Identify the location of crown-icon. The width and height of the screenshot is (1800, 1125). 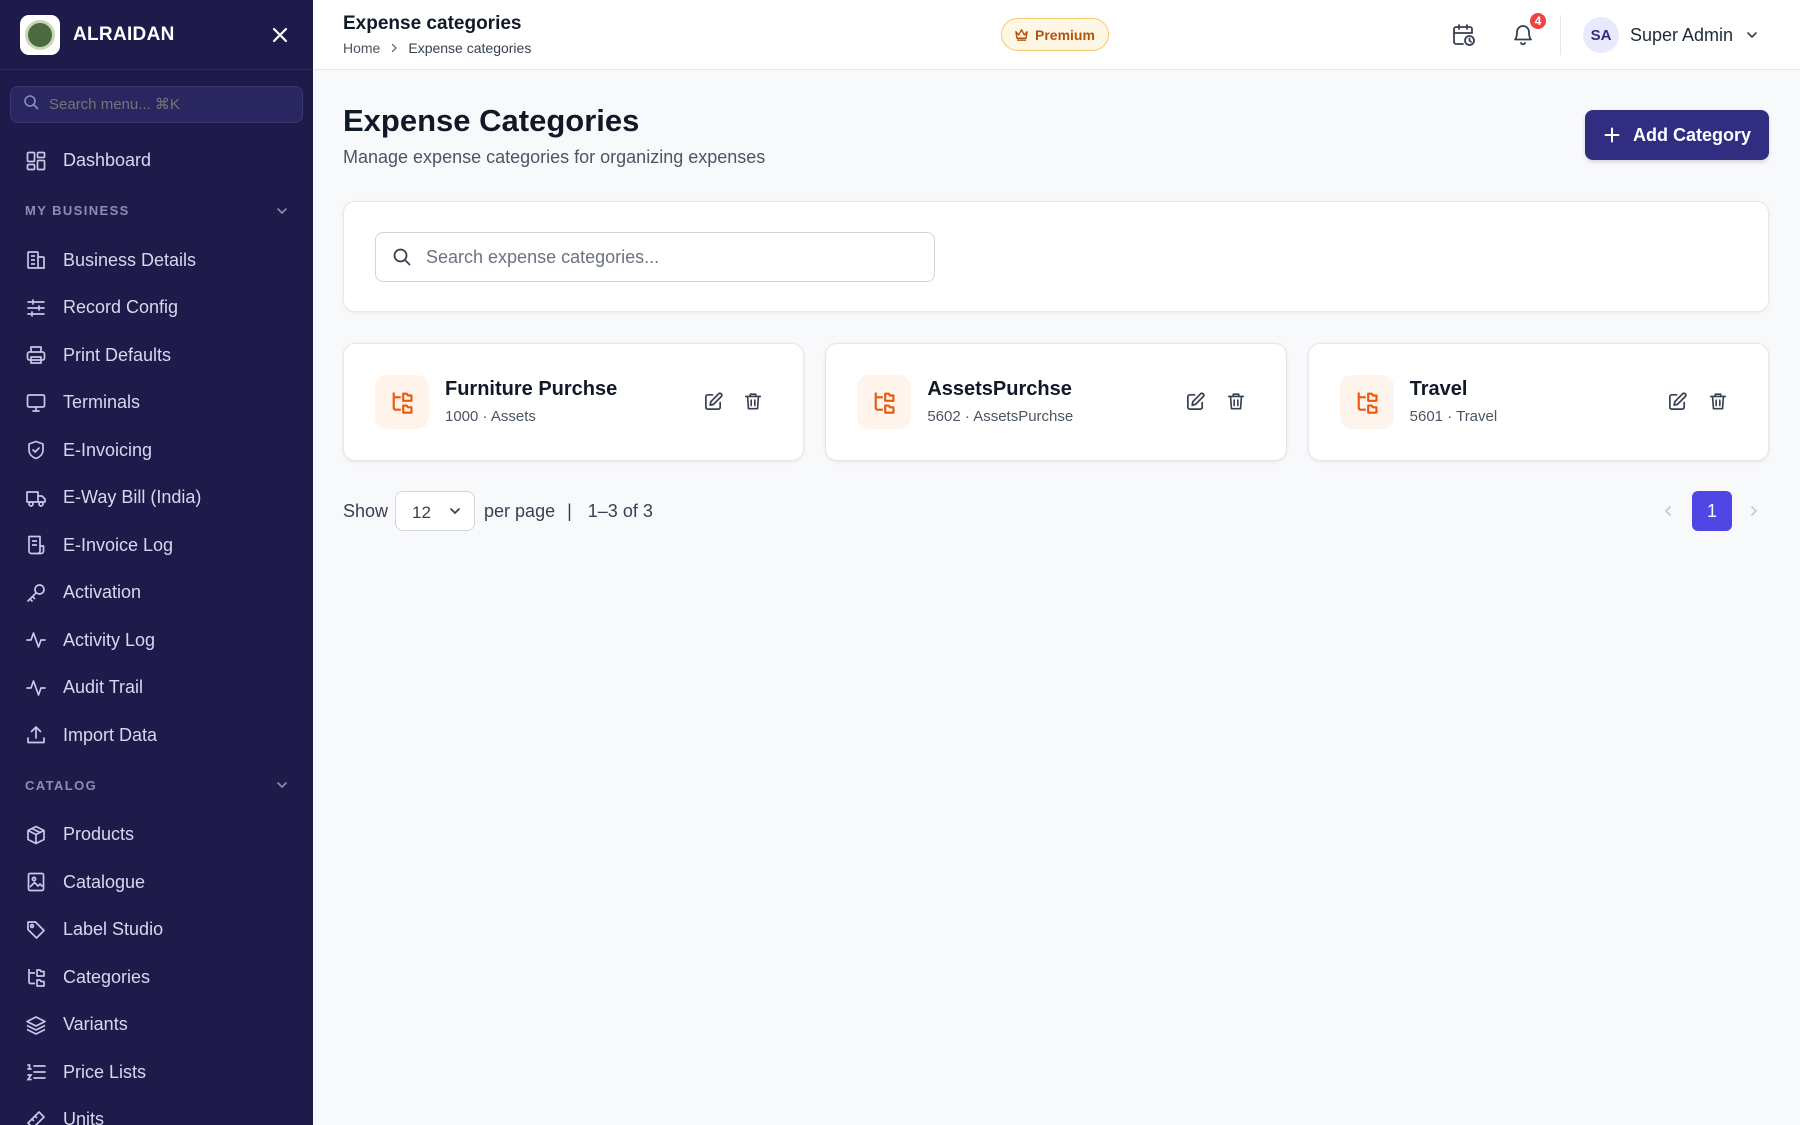
(1021, 35).